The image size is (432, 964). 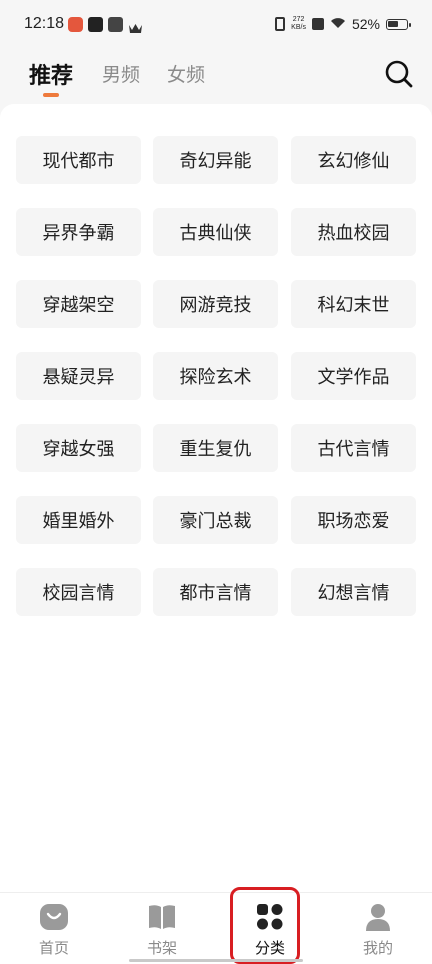 What do you see at coordinates (54, 917) in the screenshot?
I see `home-icon` at bounding box center [54, 917].